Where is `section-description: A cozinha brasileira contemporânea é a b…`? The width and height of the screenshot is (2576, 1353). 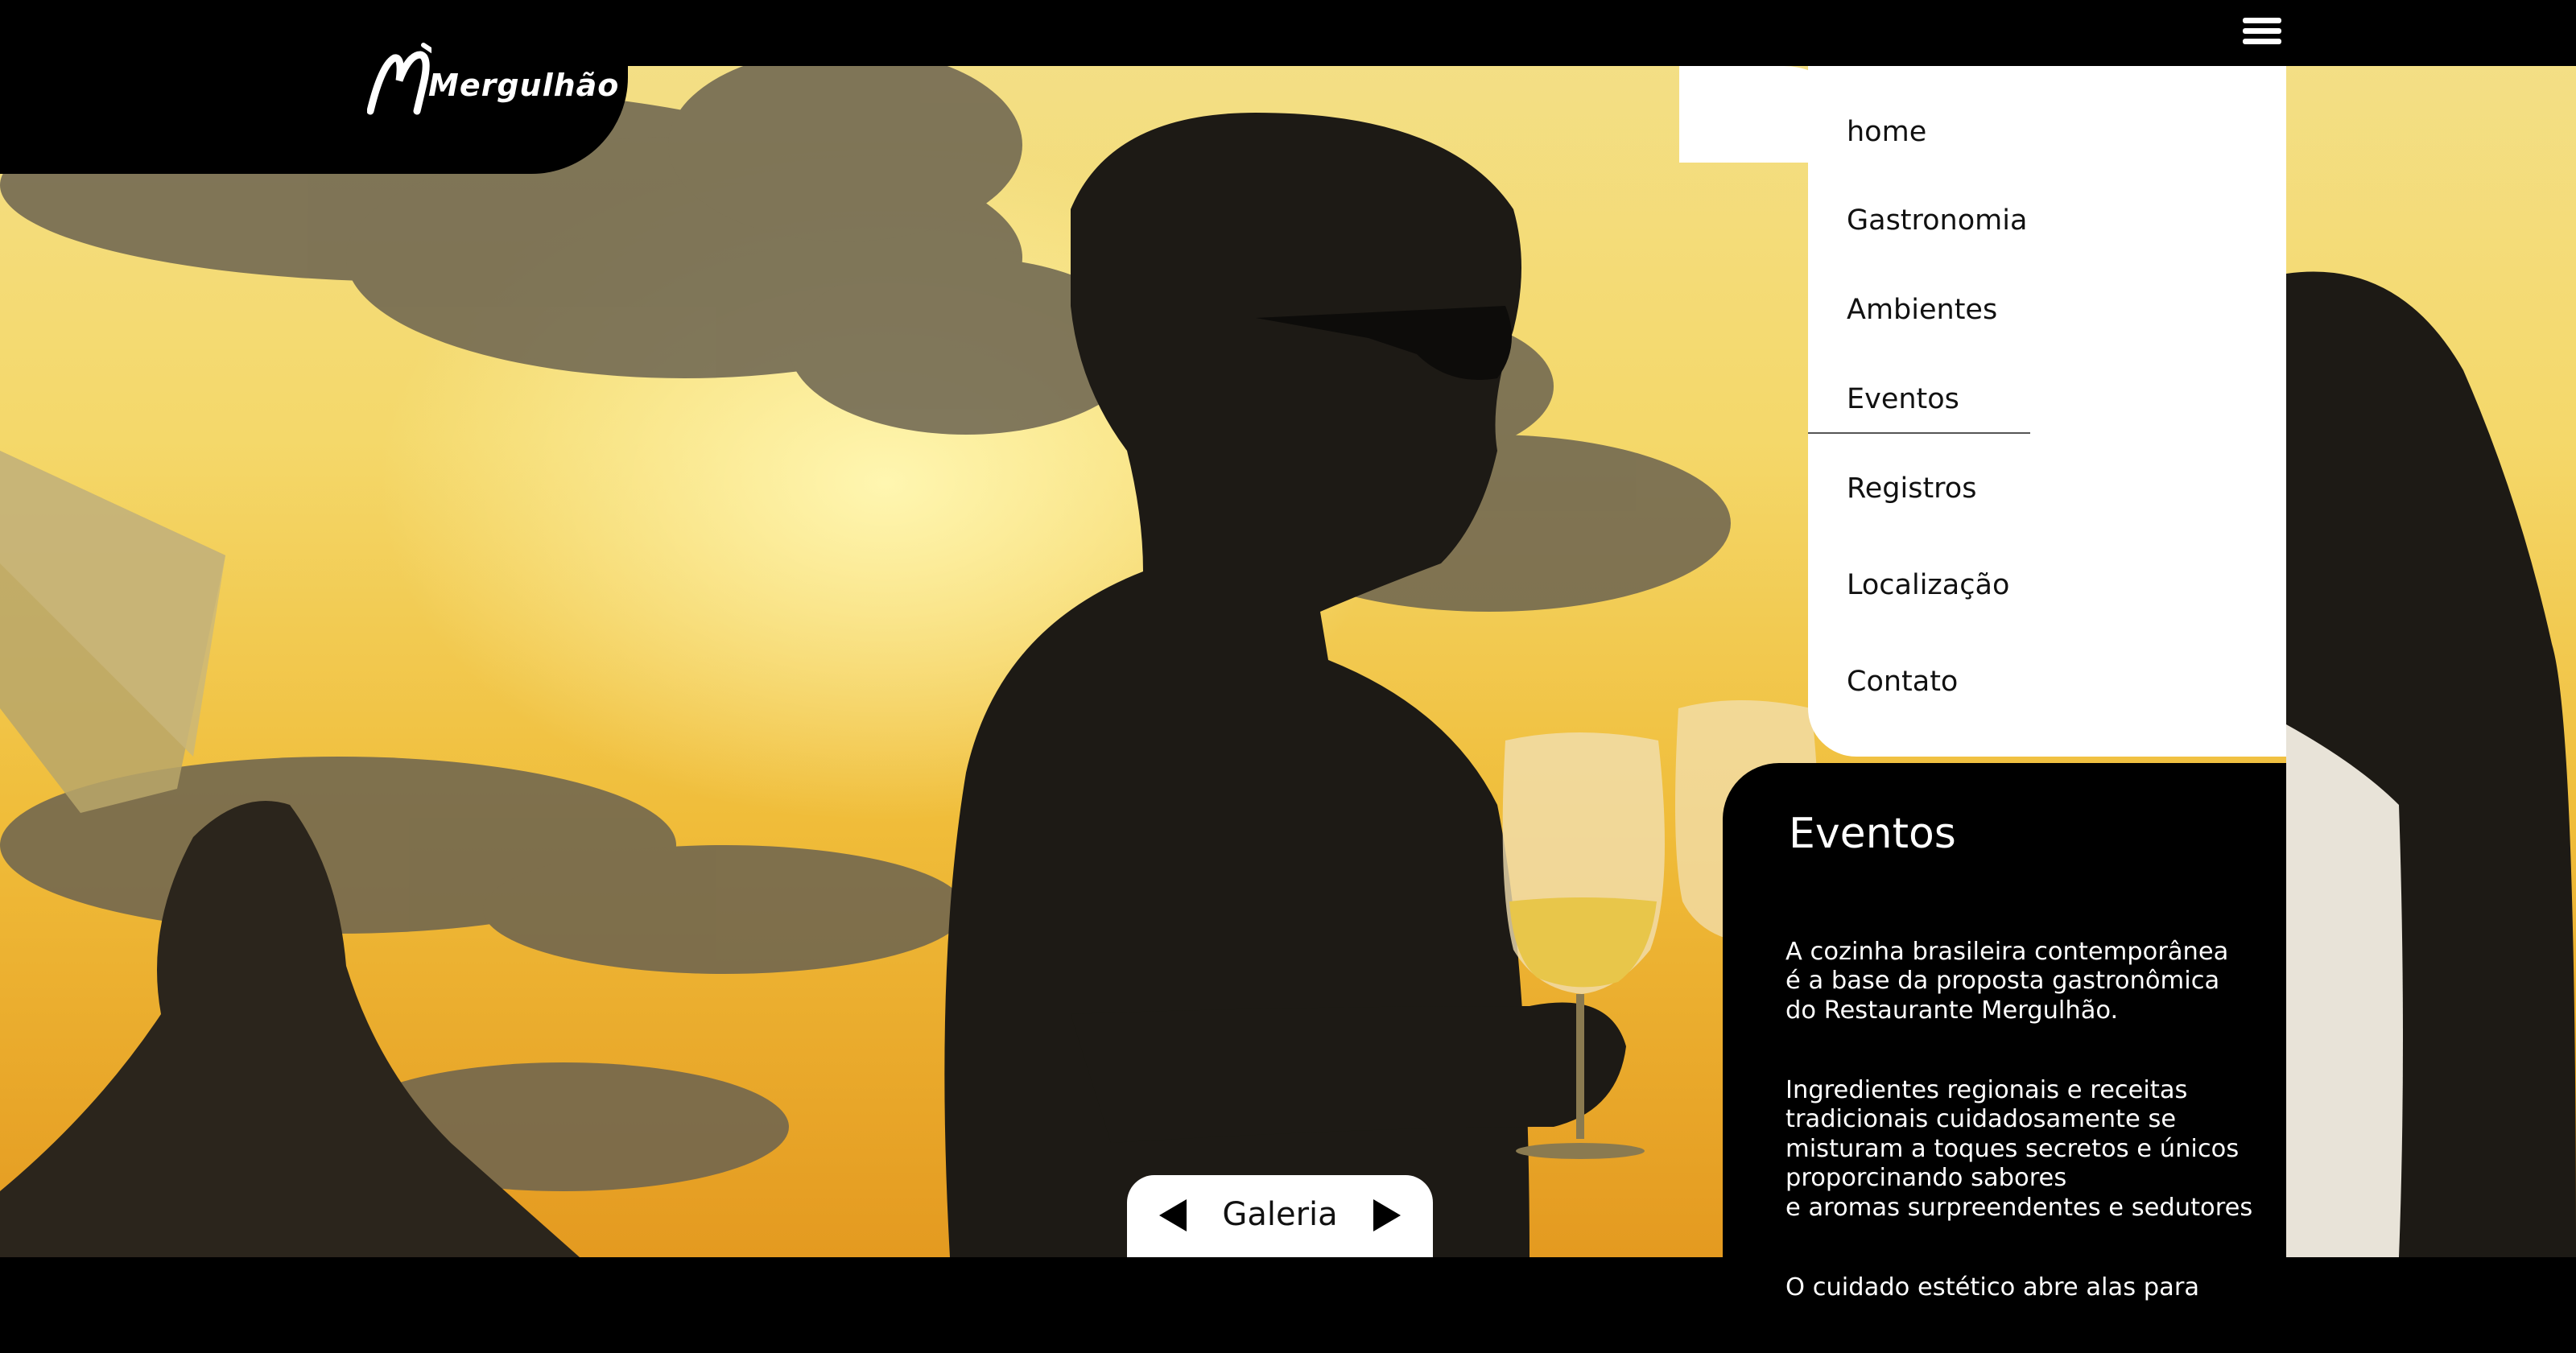 section-description: A cozinha brasileira contemporânea é a b… is located at coordinates (2026, 1130).